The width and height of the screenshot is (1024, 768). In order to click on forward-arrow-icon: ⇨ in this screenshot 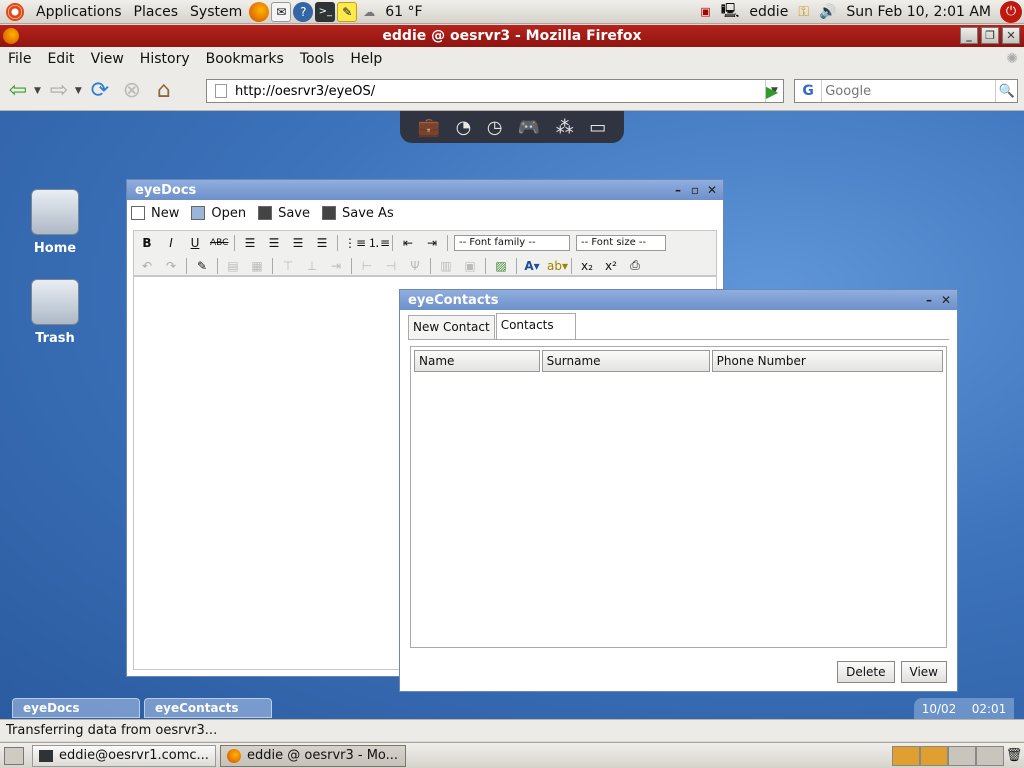, I will do `click(59, 91)`.